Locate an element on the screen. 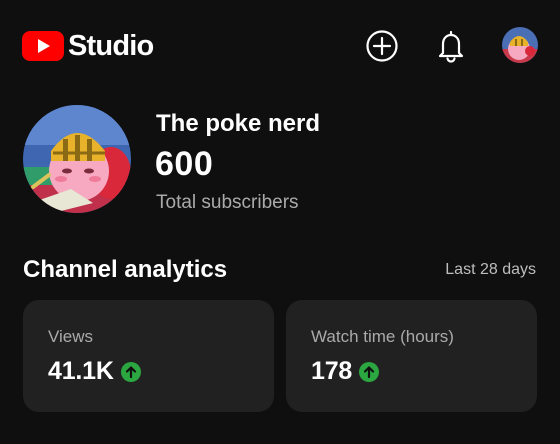 This screenshot has width=560, height=444. subscriber-label: Total subscribers is located at coordinates (227, 202).